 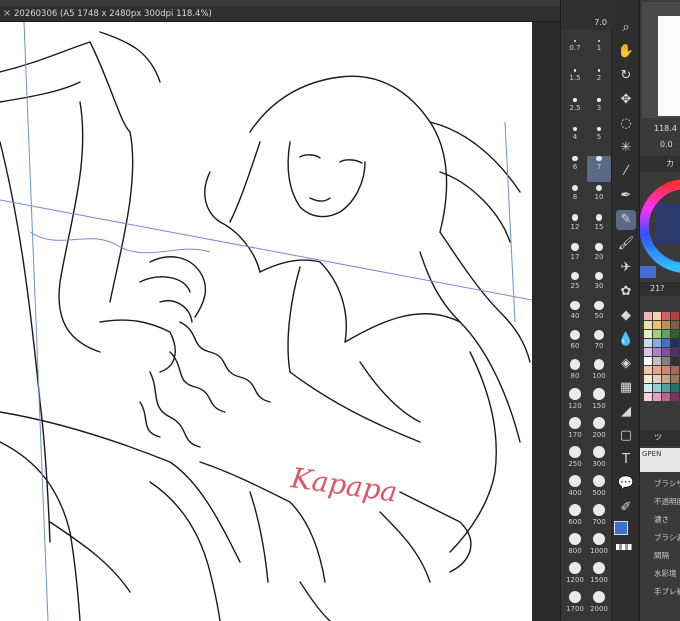 I want to click on brush-size-800: 800, so click(x=575, y=546).